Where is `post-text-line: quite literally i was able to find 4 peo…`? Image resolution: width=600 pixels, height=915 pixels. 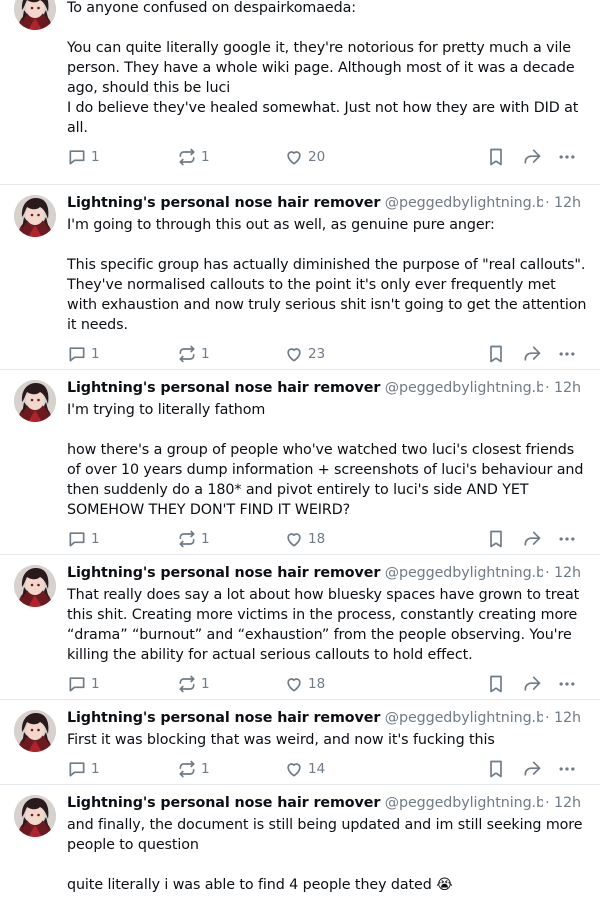
post-text-line: quite literally i was able to find 4 peo… is located at coordinates (260, 885).